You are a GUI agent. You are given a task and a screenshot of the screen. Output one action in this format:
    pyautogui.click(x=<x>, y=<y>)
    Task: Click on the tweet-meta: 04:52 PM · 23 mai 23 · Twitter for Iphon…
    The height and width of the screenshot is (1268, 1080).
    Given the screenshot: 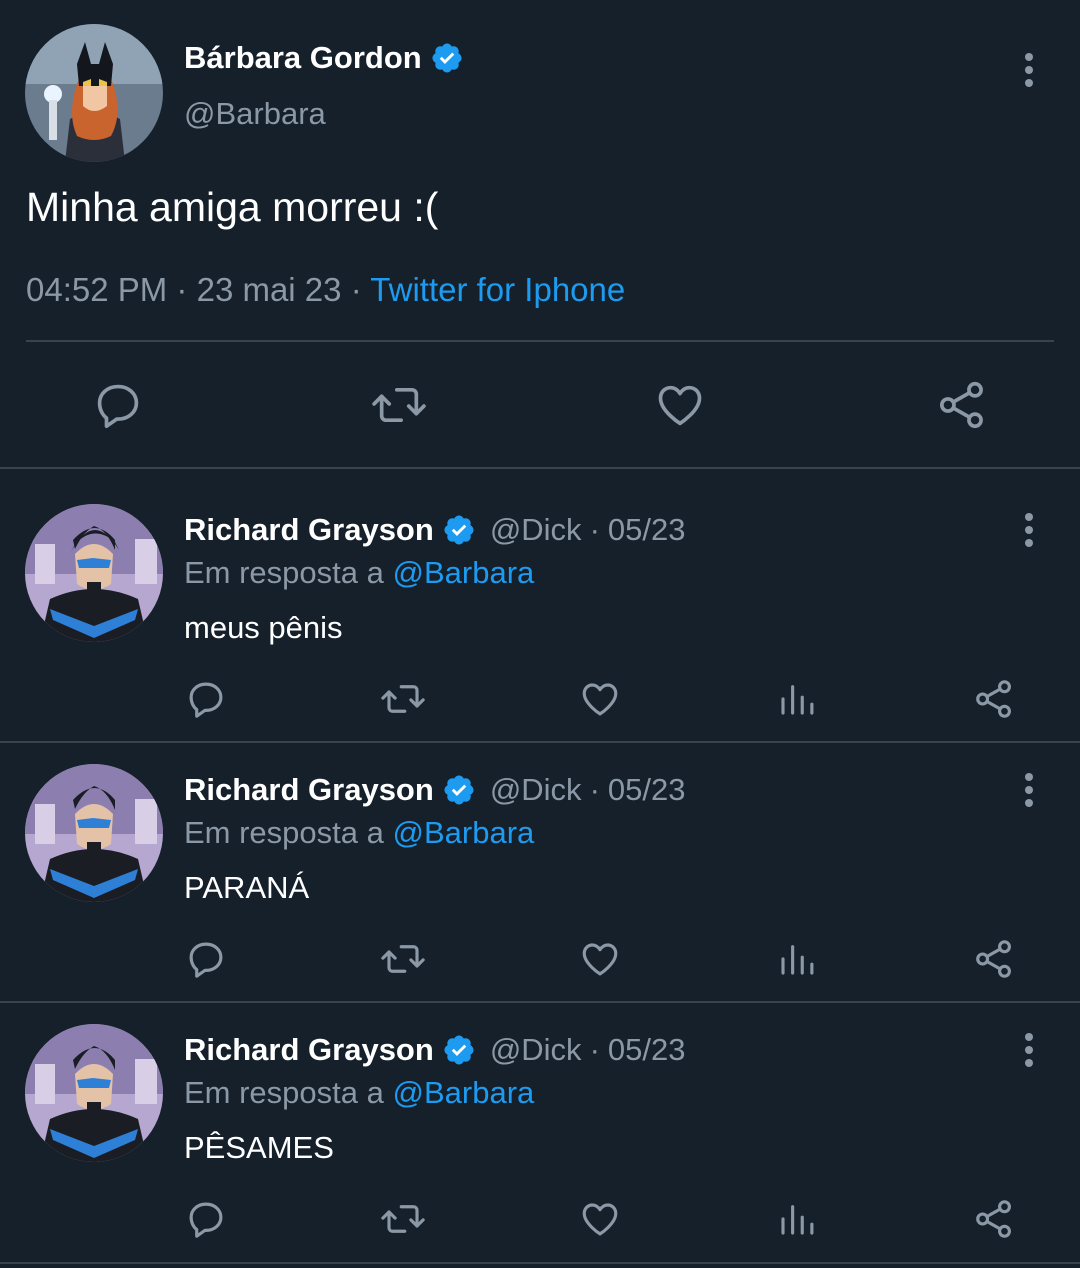 What is the action you would take?
    pyautogui.click(x=325, y=290)
    